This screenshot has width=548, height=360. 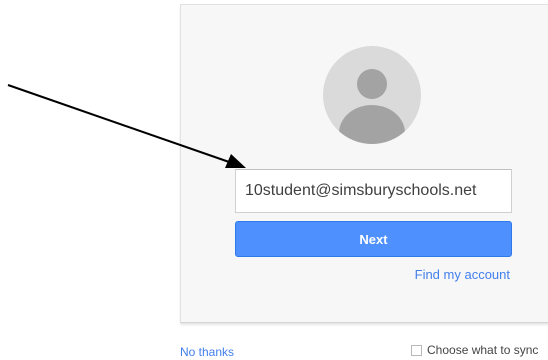 I want to click on annotation-arrow, so click(x=126, y=126).